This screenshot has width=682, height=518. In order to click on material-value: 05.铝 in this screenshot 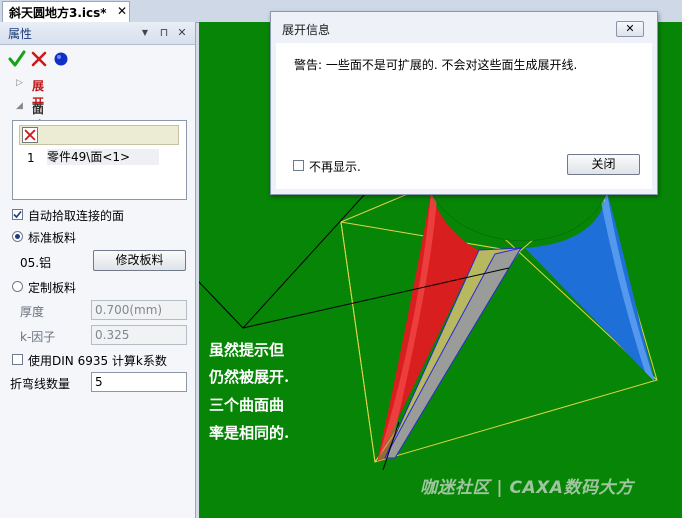, I will do `click(36, 263)`.